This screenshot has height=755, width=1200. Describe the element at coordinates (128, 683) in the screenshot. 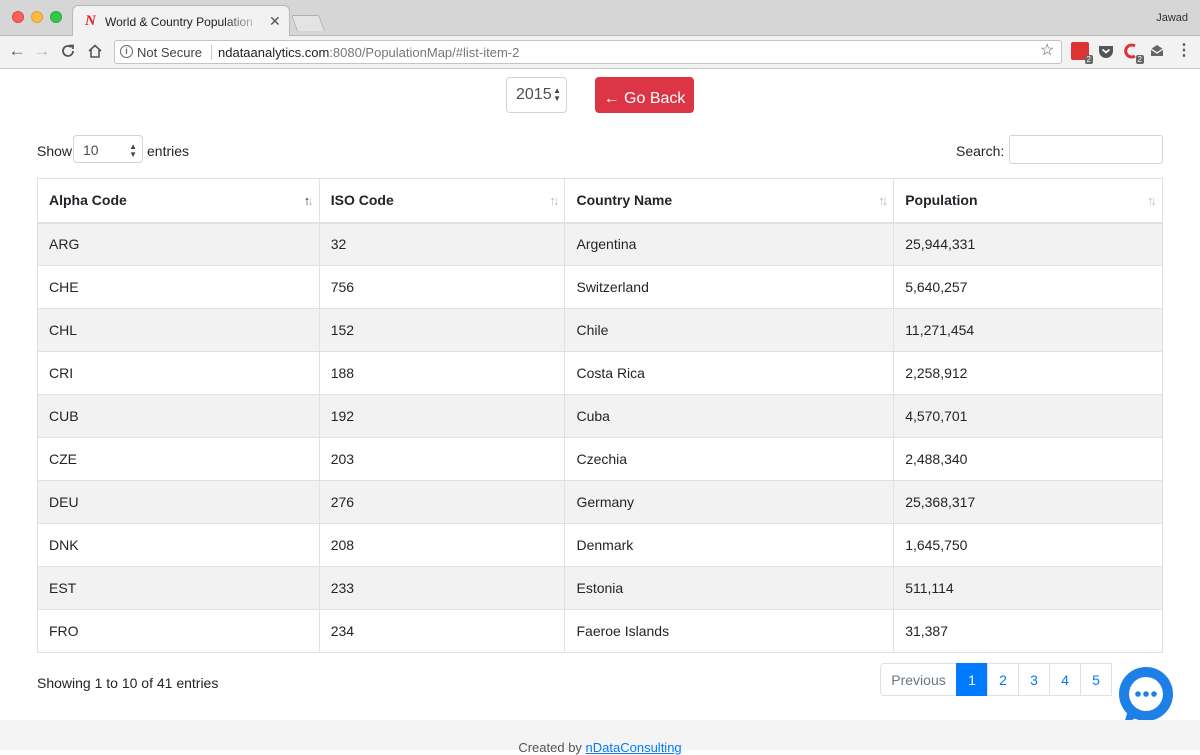

I see `table-info: Showing 1 to 10 of 41 entries` at that location.